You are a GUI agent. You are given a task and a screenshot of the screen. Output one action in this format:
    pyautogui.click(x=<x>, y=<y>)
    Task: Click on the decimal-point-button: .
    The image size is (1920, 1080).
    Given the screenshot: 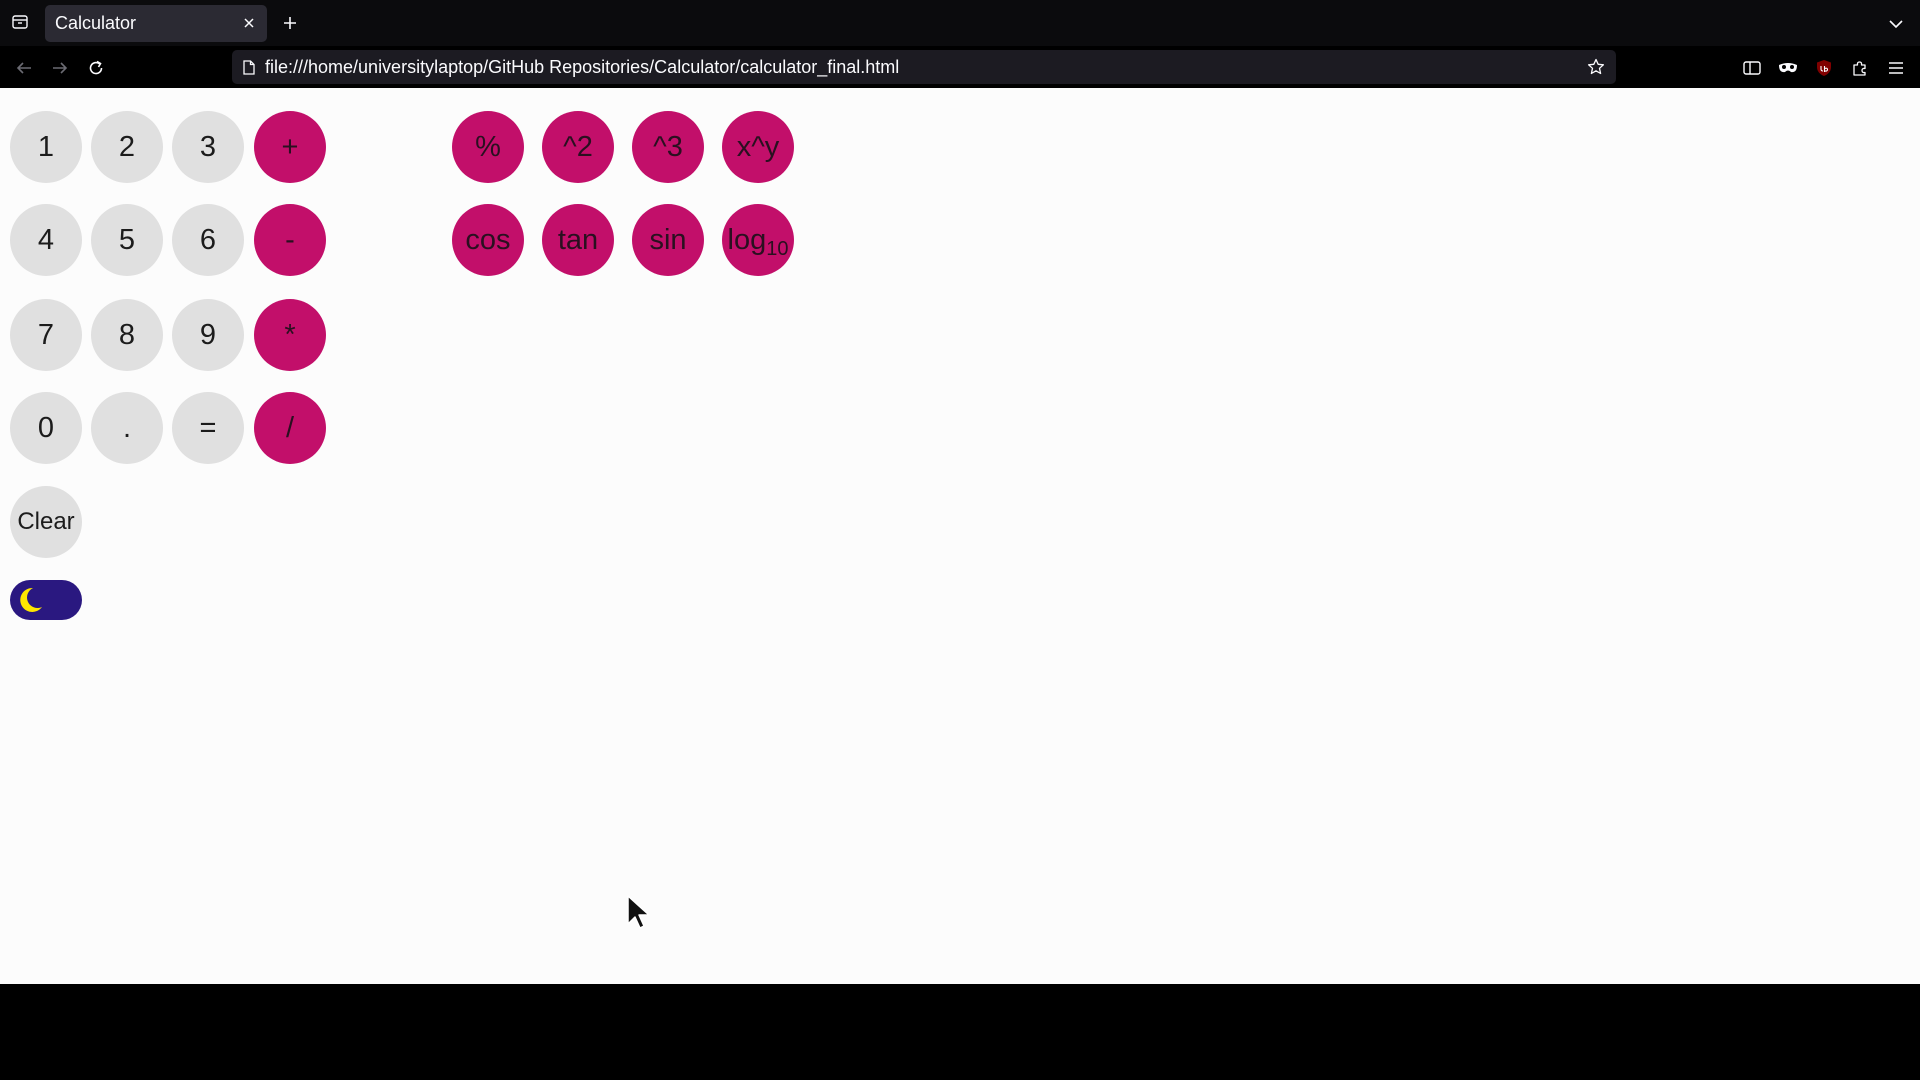 What is the action you would take?
    pyautogui.click(x=127, y=428)
    